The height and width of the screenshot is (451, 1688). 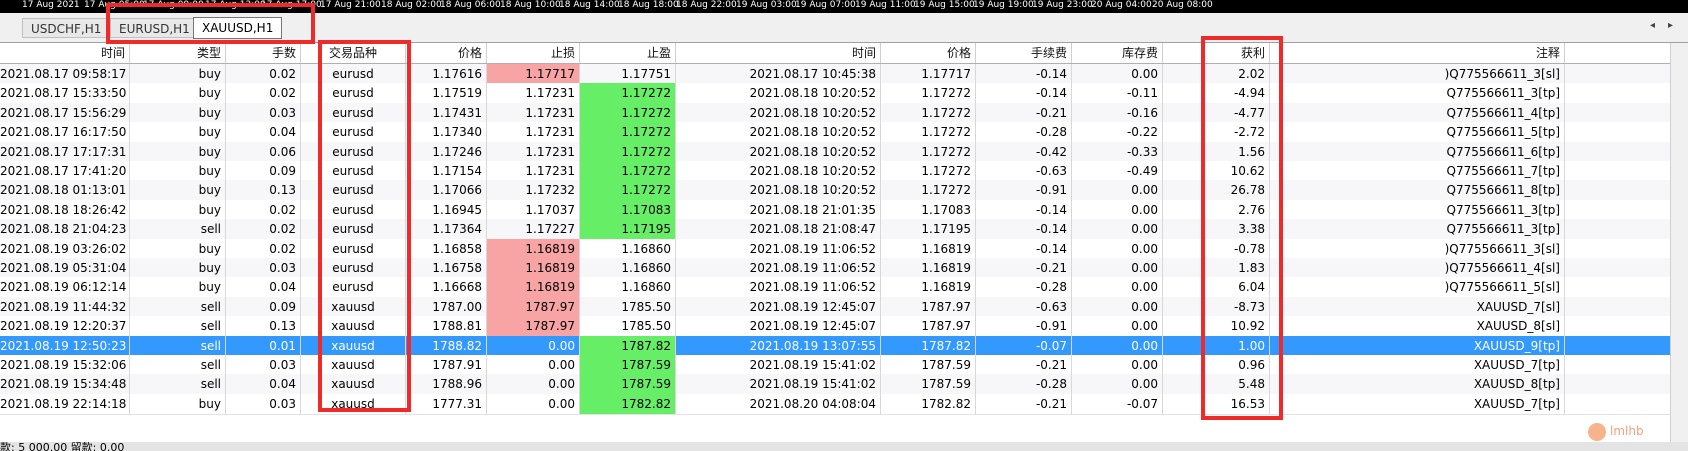 What do you see at coordinates (628, 53) in the screenshot?
I see `column-header: 止盈` at bounding box center [628, 53].